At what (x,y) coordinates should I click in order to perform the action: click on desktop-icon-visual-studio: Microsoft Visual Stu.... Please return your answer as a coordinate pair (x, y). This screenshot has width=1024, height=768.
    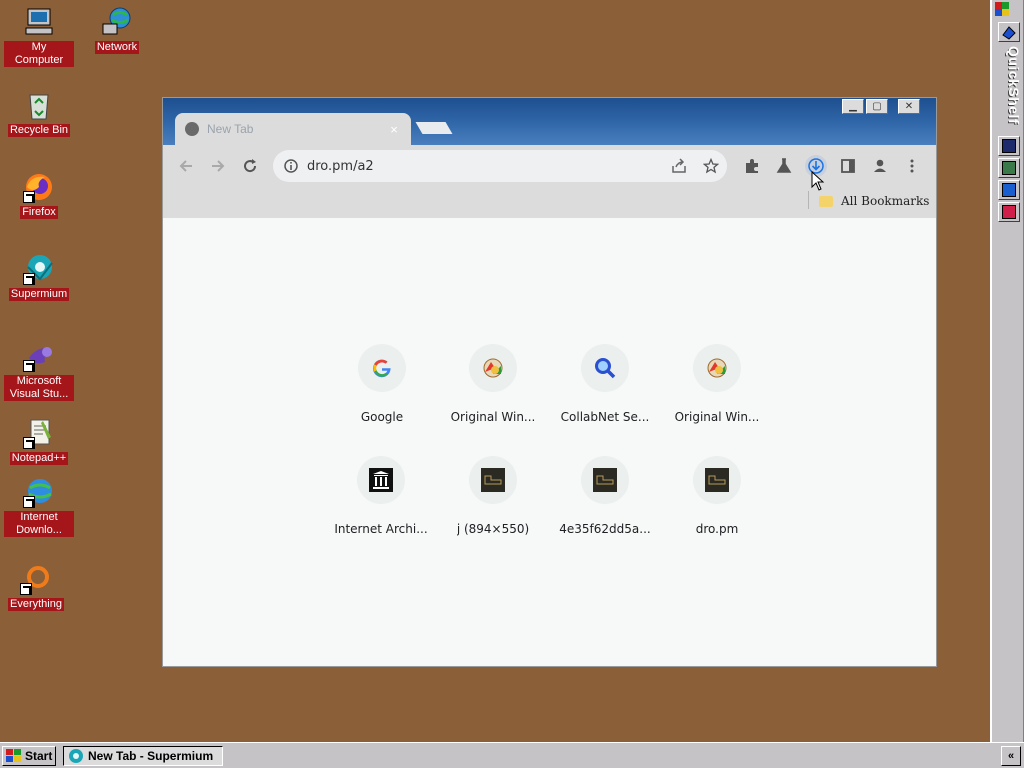
    Looking at the image, I should click on (39, 370).